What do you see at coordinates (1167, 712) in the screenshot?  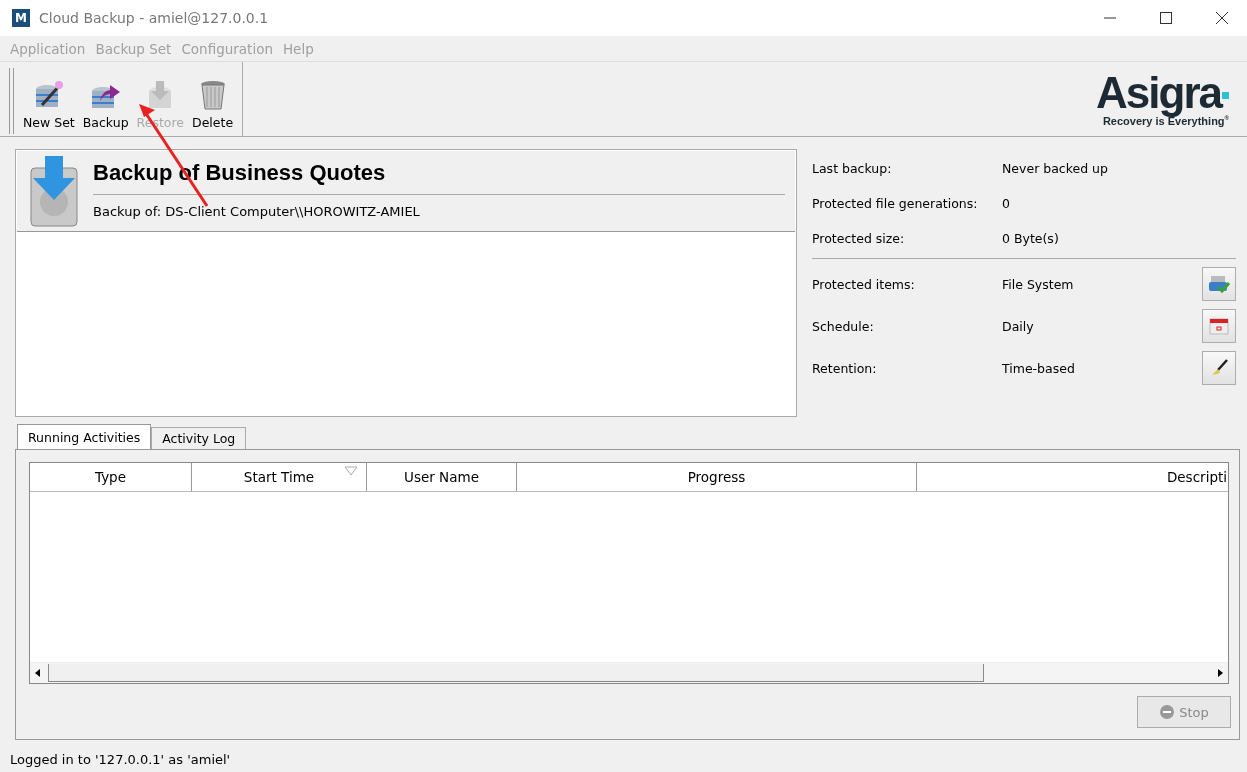 I see `stop-icon` at bounding box center [1167, 712].